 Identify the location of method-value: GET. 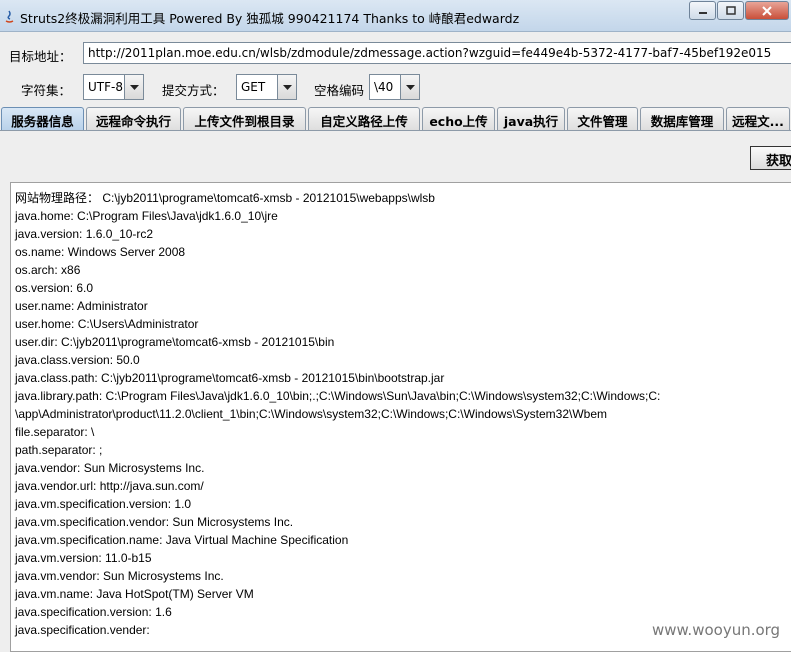
(253, 87).